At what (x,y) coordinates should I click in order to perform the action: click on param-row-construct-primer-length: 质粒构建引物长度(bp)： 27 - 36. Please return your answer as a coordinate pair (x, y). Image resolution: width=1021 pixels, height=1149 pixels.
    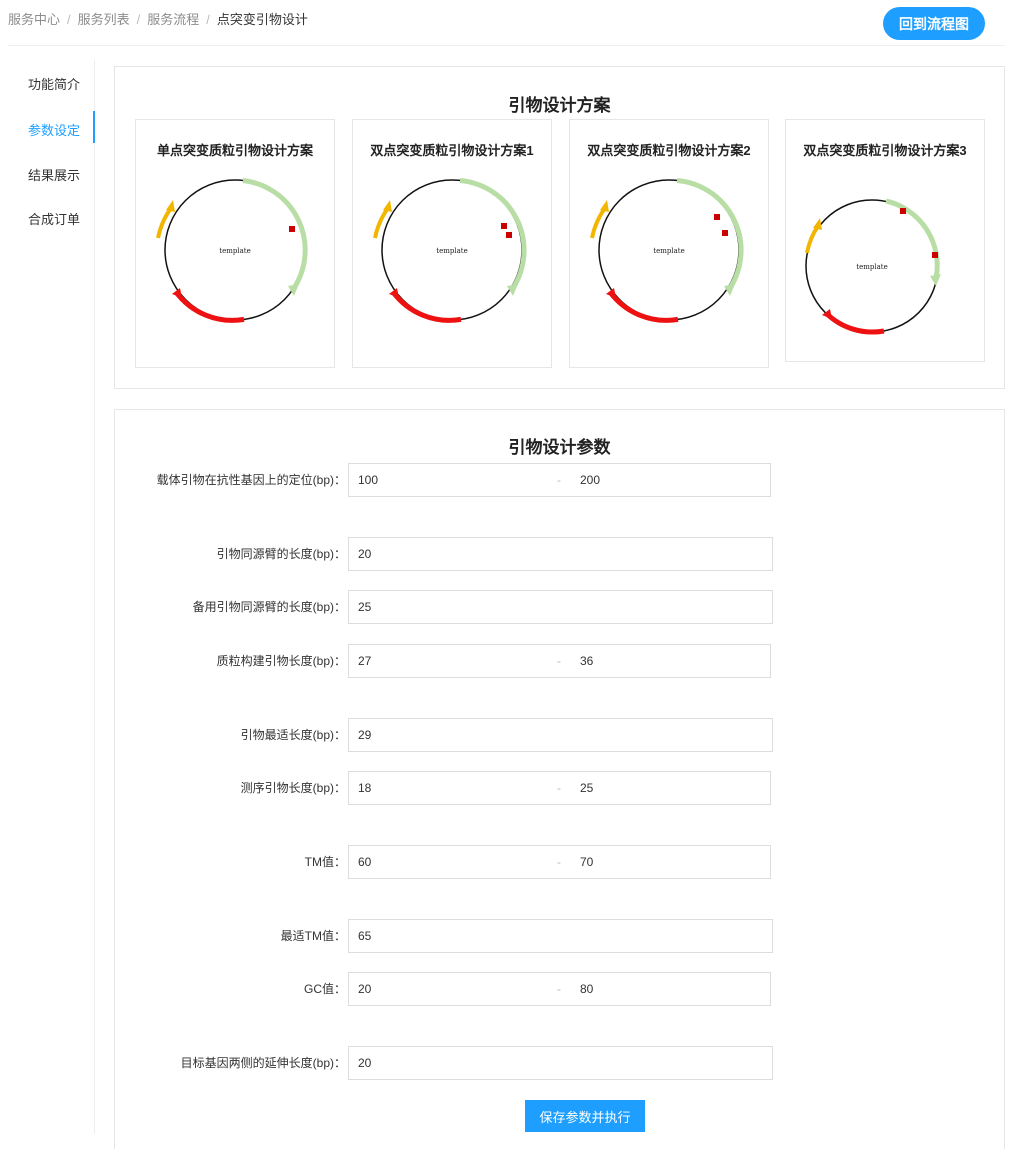
    Looking at the image, I should click on (560, 661).